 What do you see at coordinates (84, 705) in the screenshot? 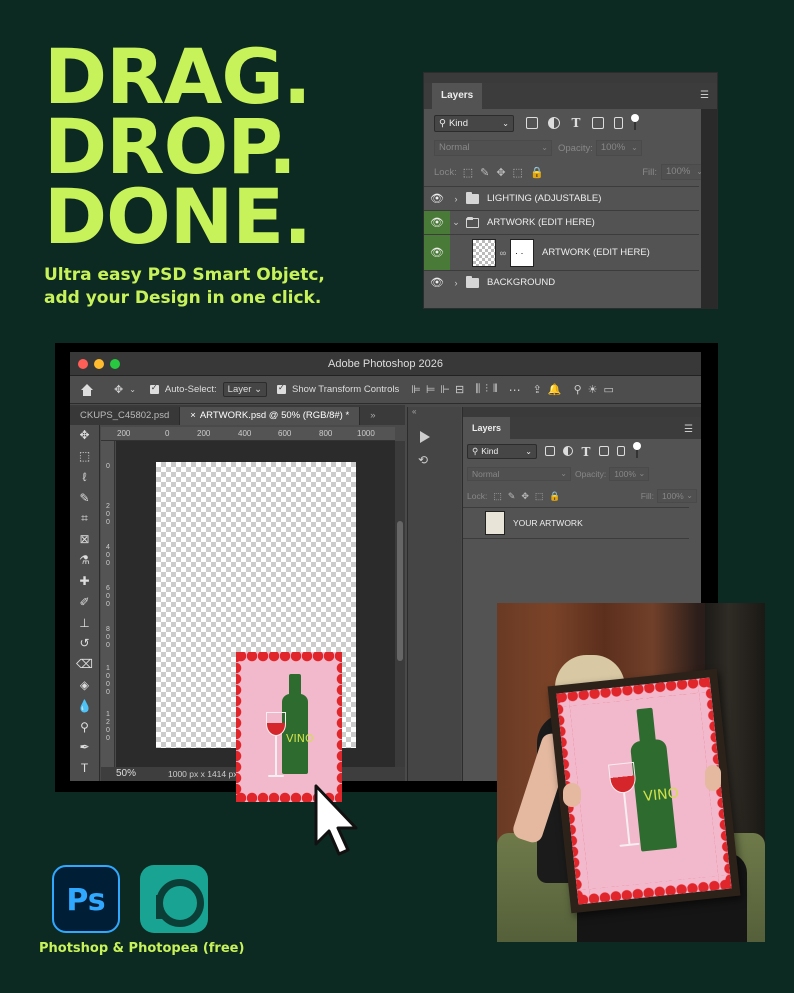
I see `blur-tool-icon: 💧` at bounding box center [84, 705].